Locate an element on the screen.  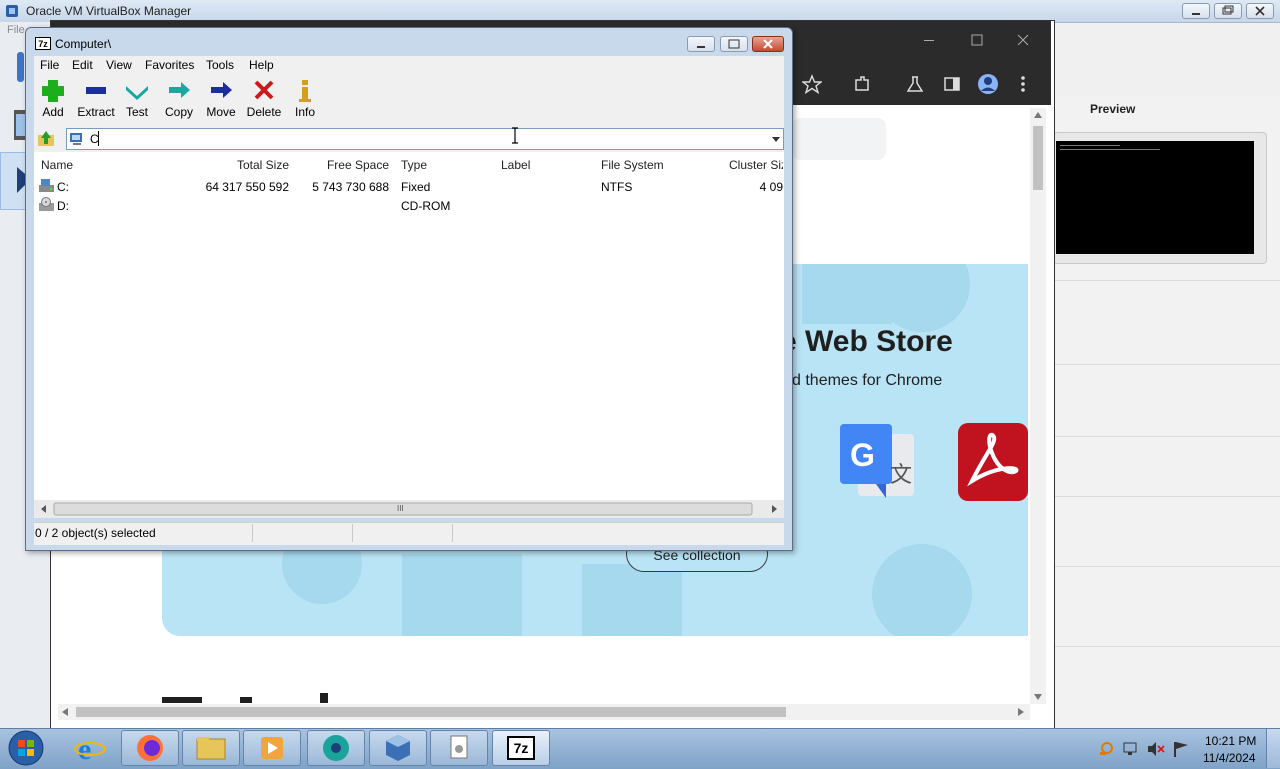
extensions-icon is located at coordinates (862, 84).